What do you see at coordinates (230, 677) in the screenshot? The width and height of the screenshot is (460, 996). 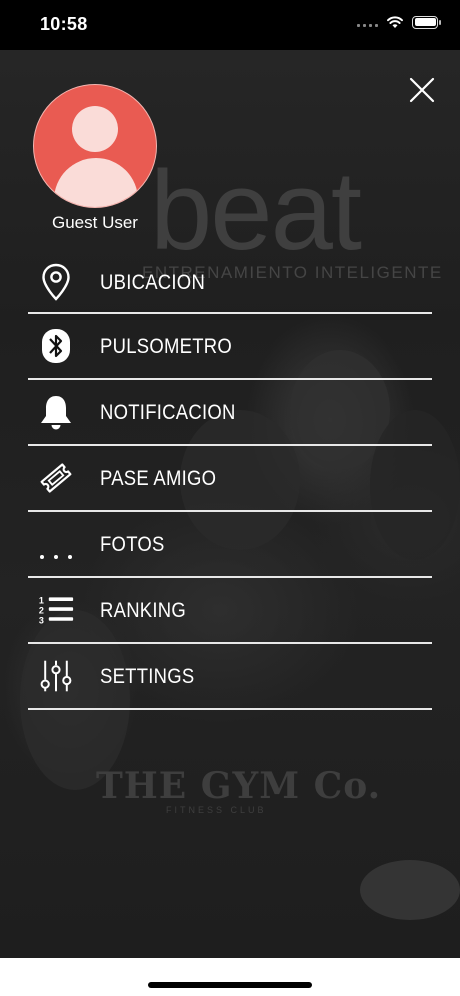 I see `menu-item-settings: SETTINGS` at bounding box center [230, 677].